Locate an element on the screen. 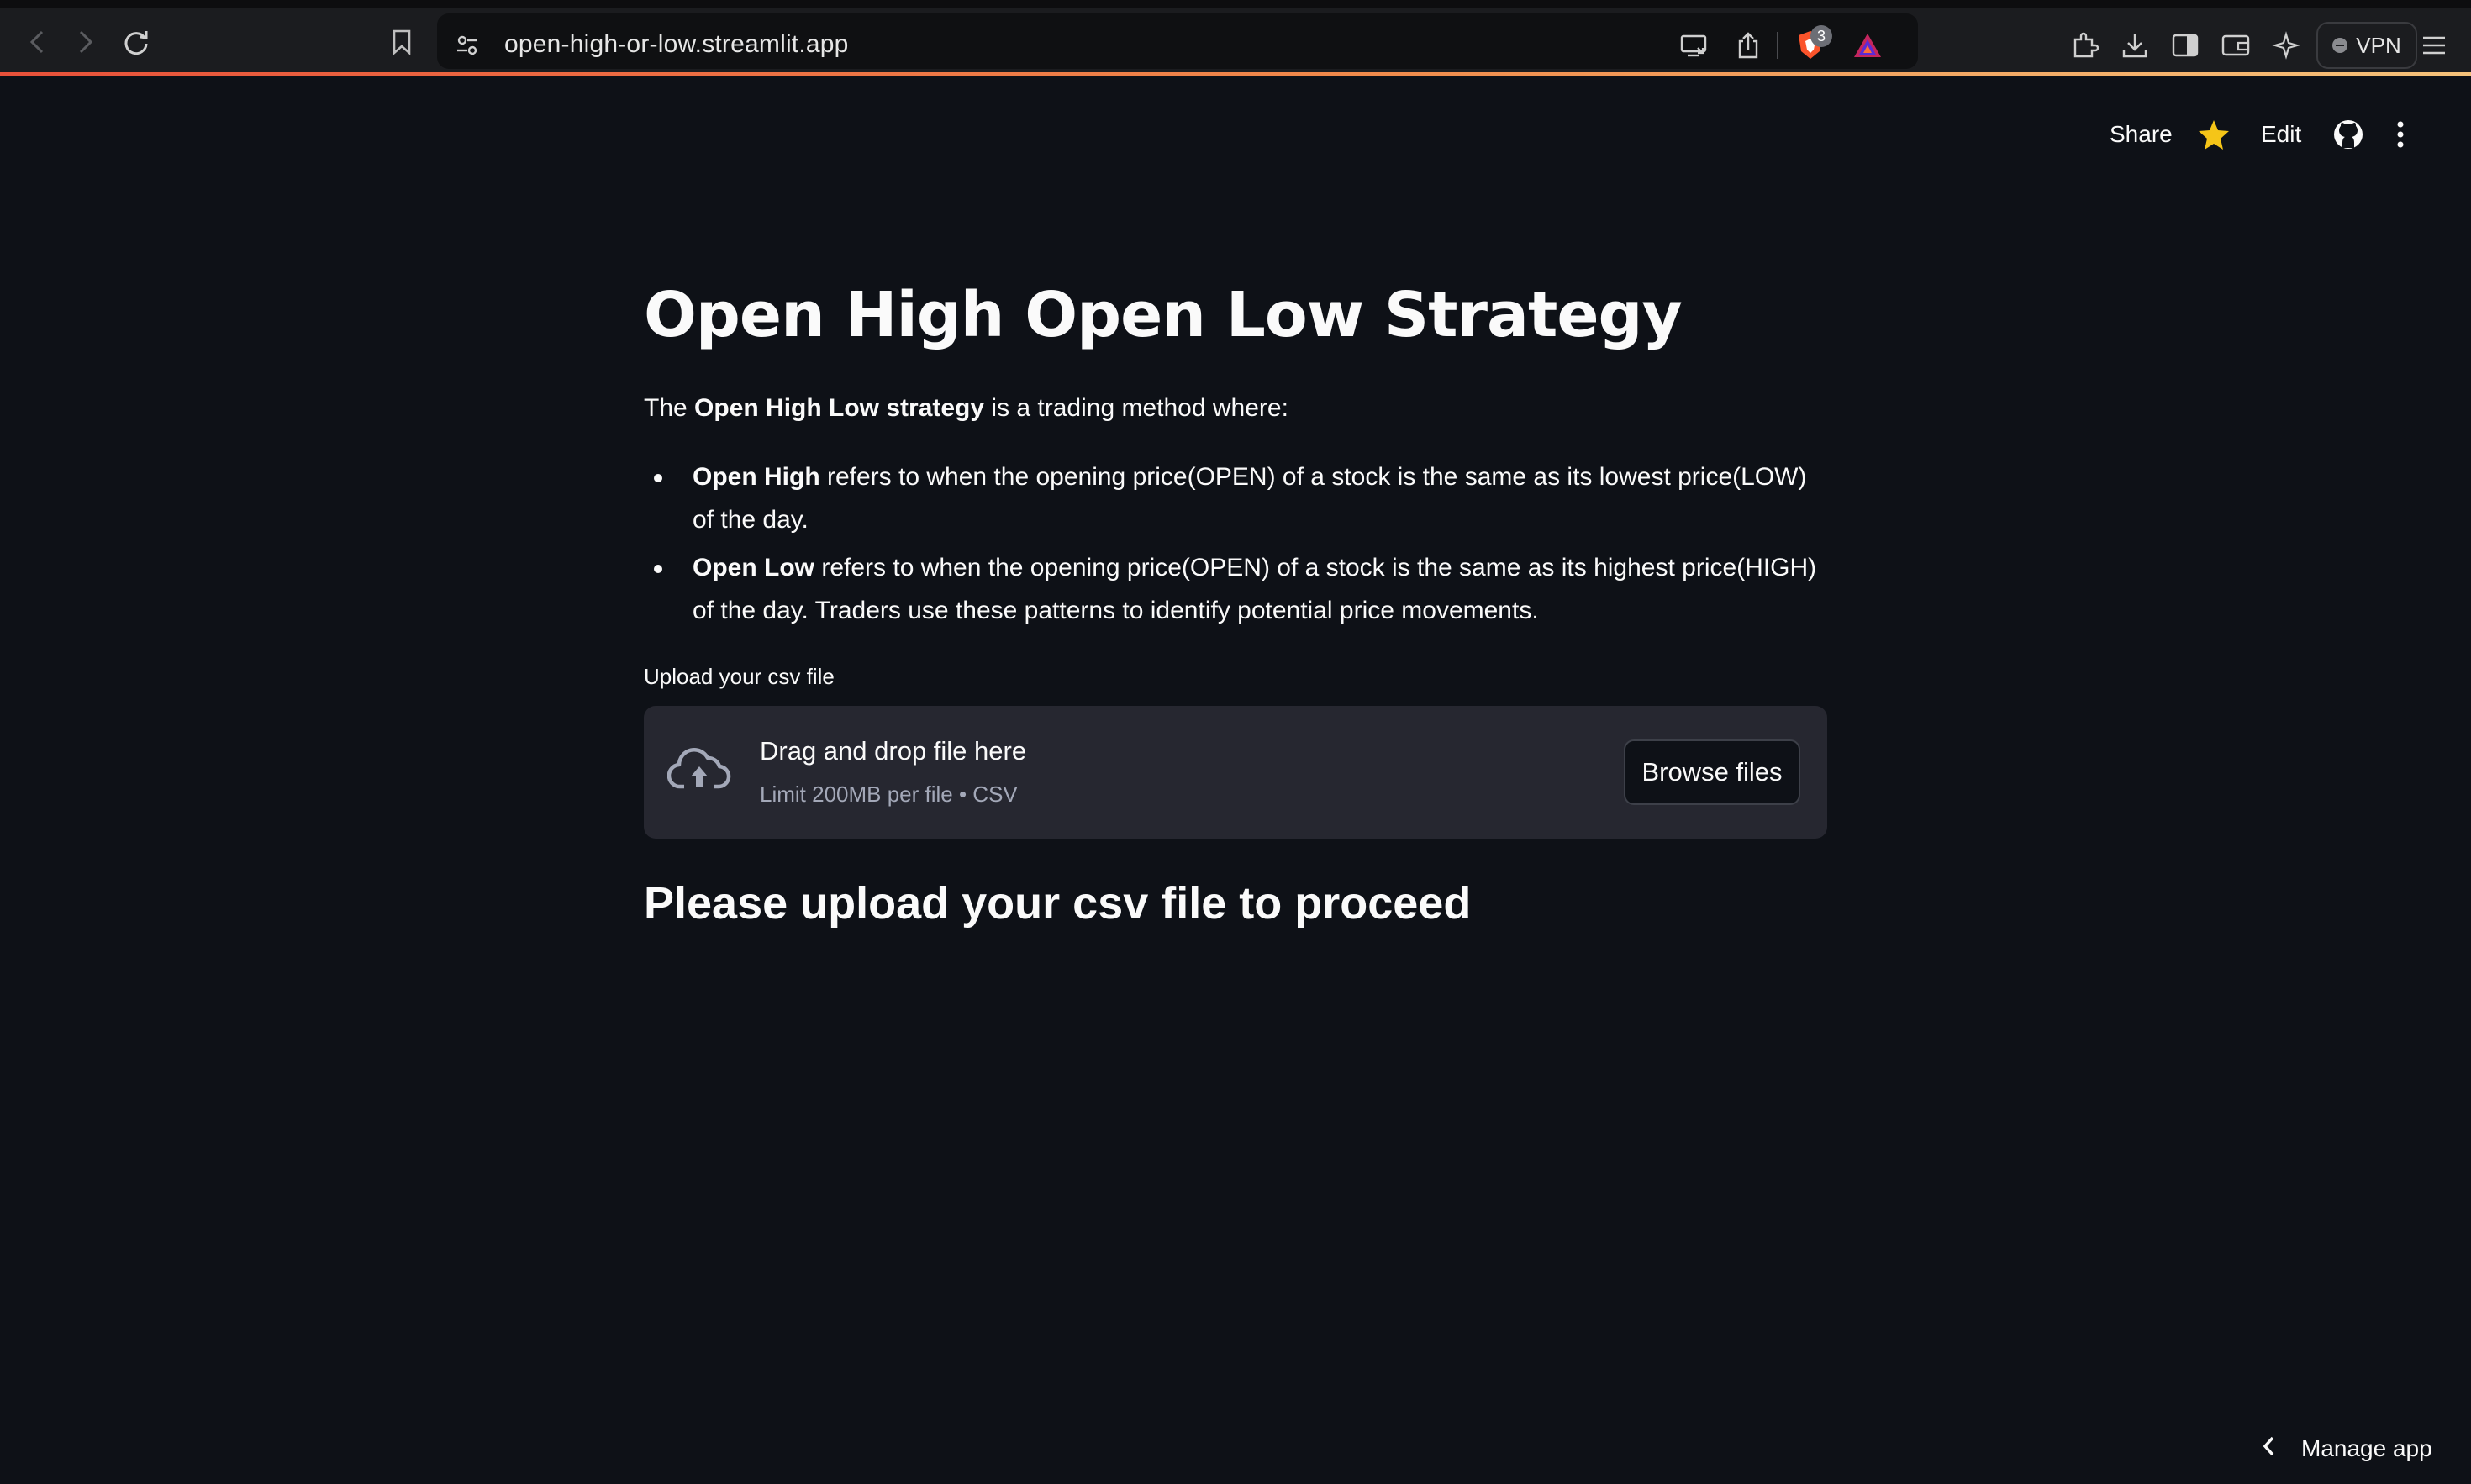  brave-rewards-icon is located at coordinates (1867, 45).